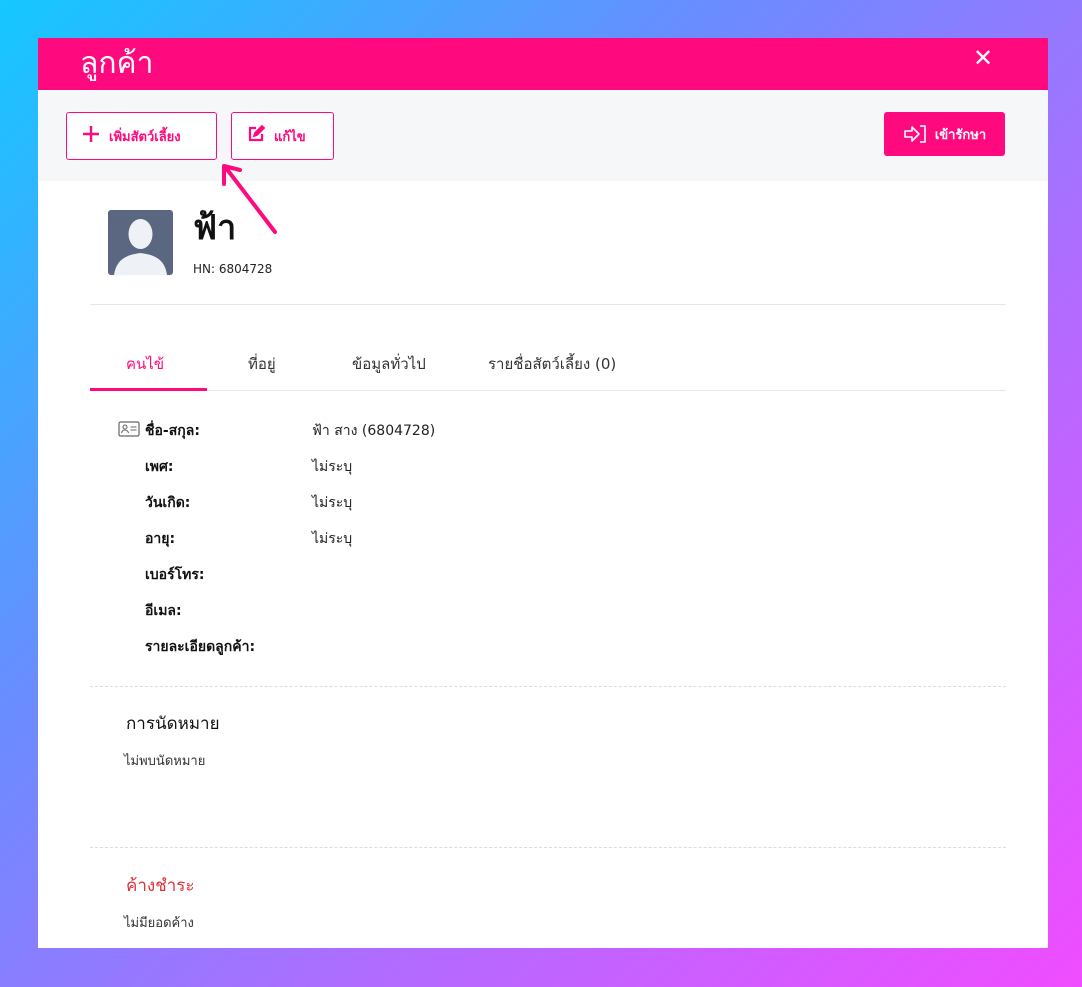 This screenshot has width=1082, height=987. What do you see at coordinates (173, 724) in the screenshot?
I see `appointments-title: การนัดหมาย` at bounding box center [173, 724].